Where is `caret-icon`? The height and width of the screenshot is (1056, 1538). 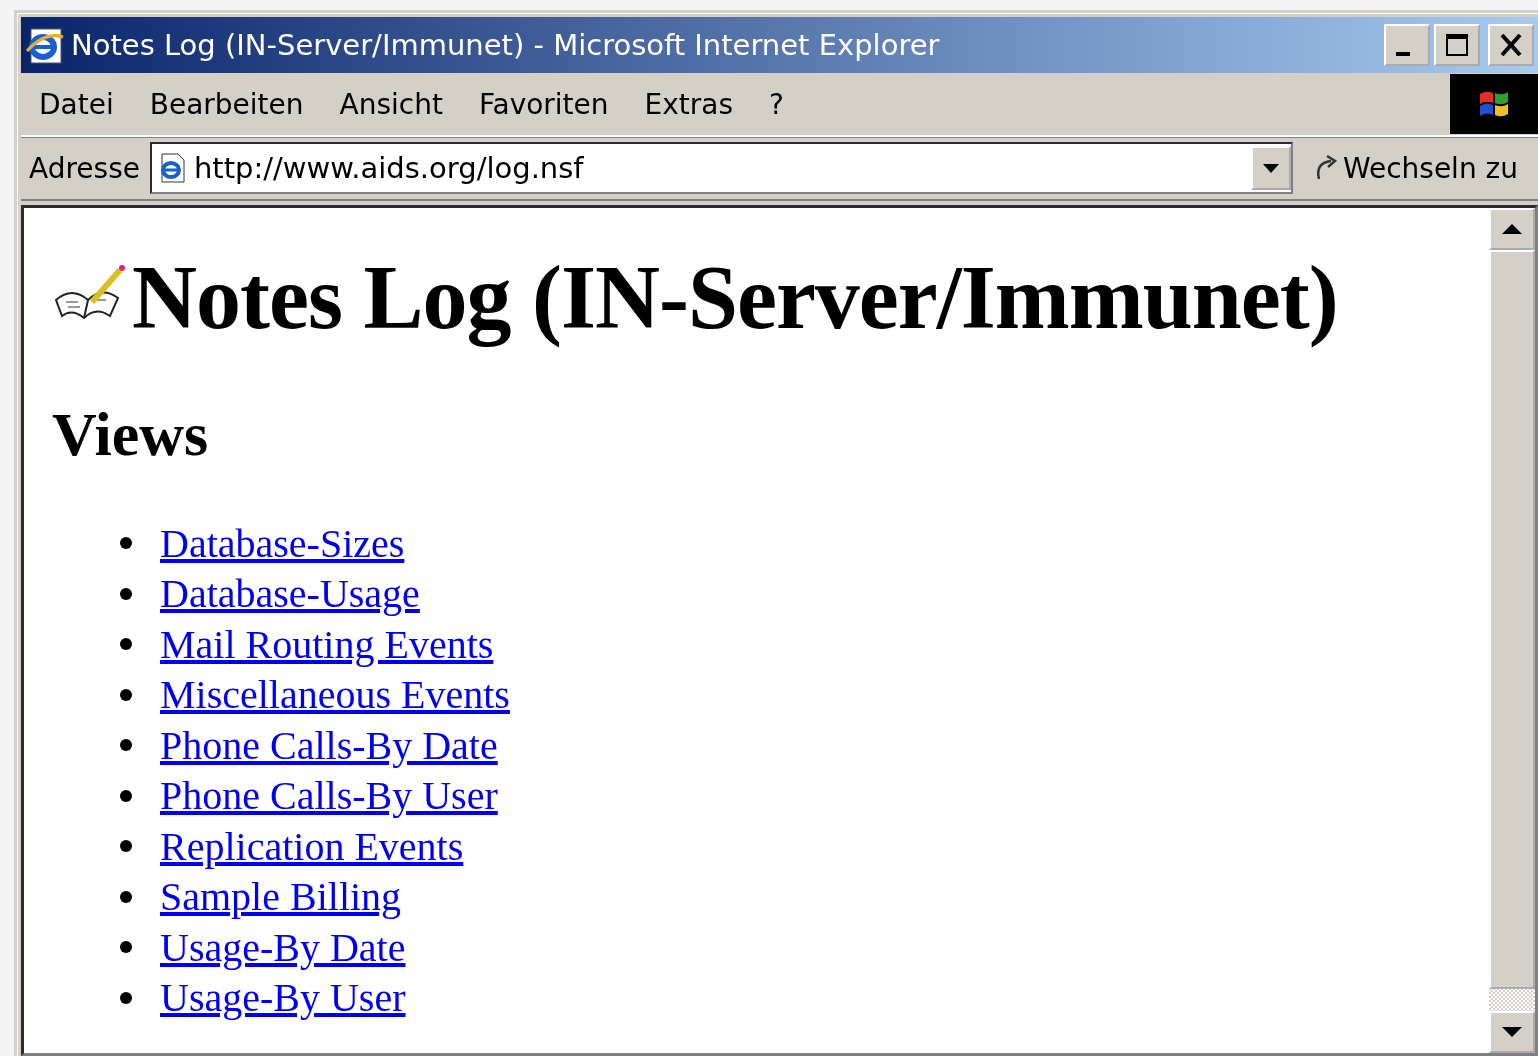
caret-icon is located at coordinates (1270, 168).